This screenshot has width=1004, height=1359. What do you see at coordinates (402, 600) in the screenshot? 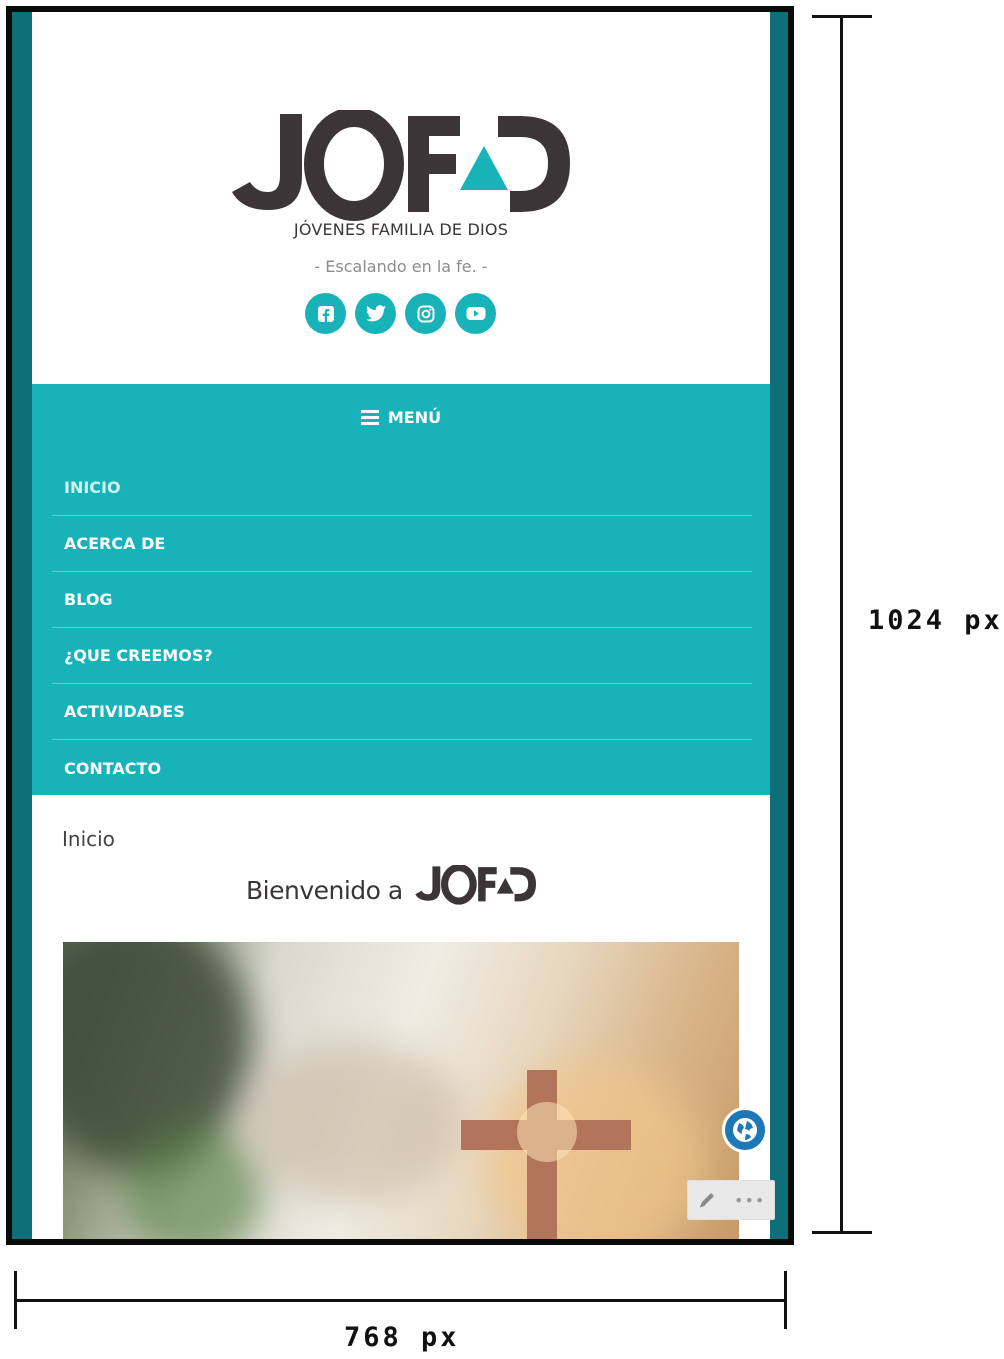
I see `nav-item-blog: BLOG` at bounding box center [402, 600].